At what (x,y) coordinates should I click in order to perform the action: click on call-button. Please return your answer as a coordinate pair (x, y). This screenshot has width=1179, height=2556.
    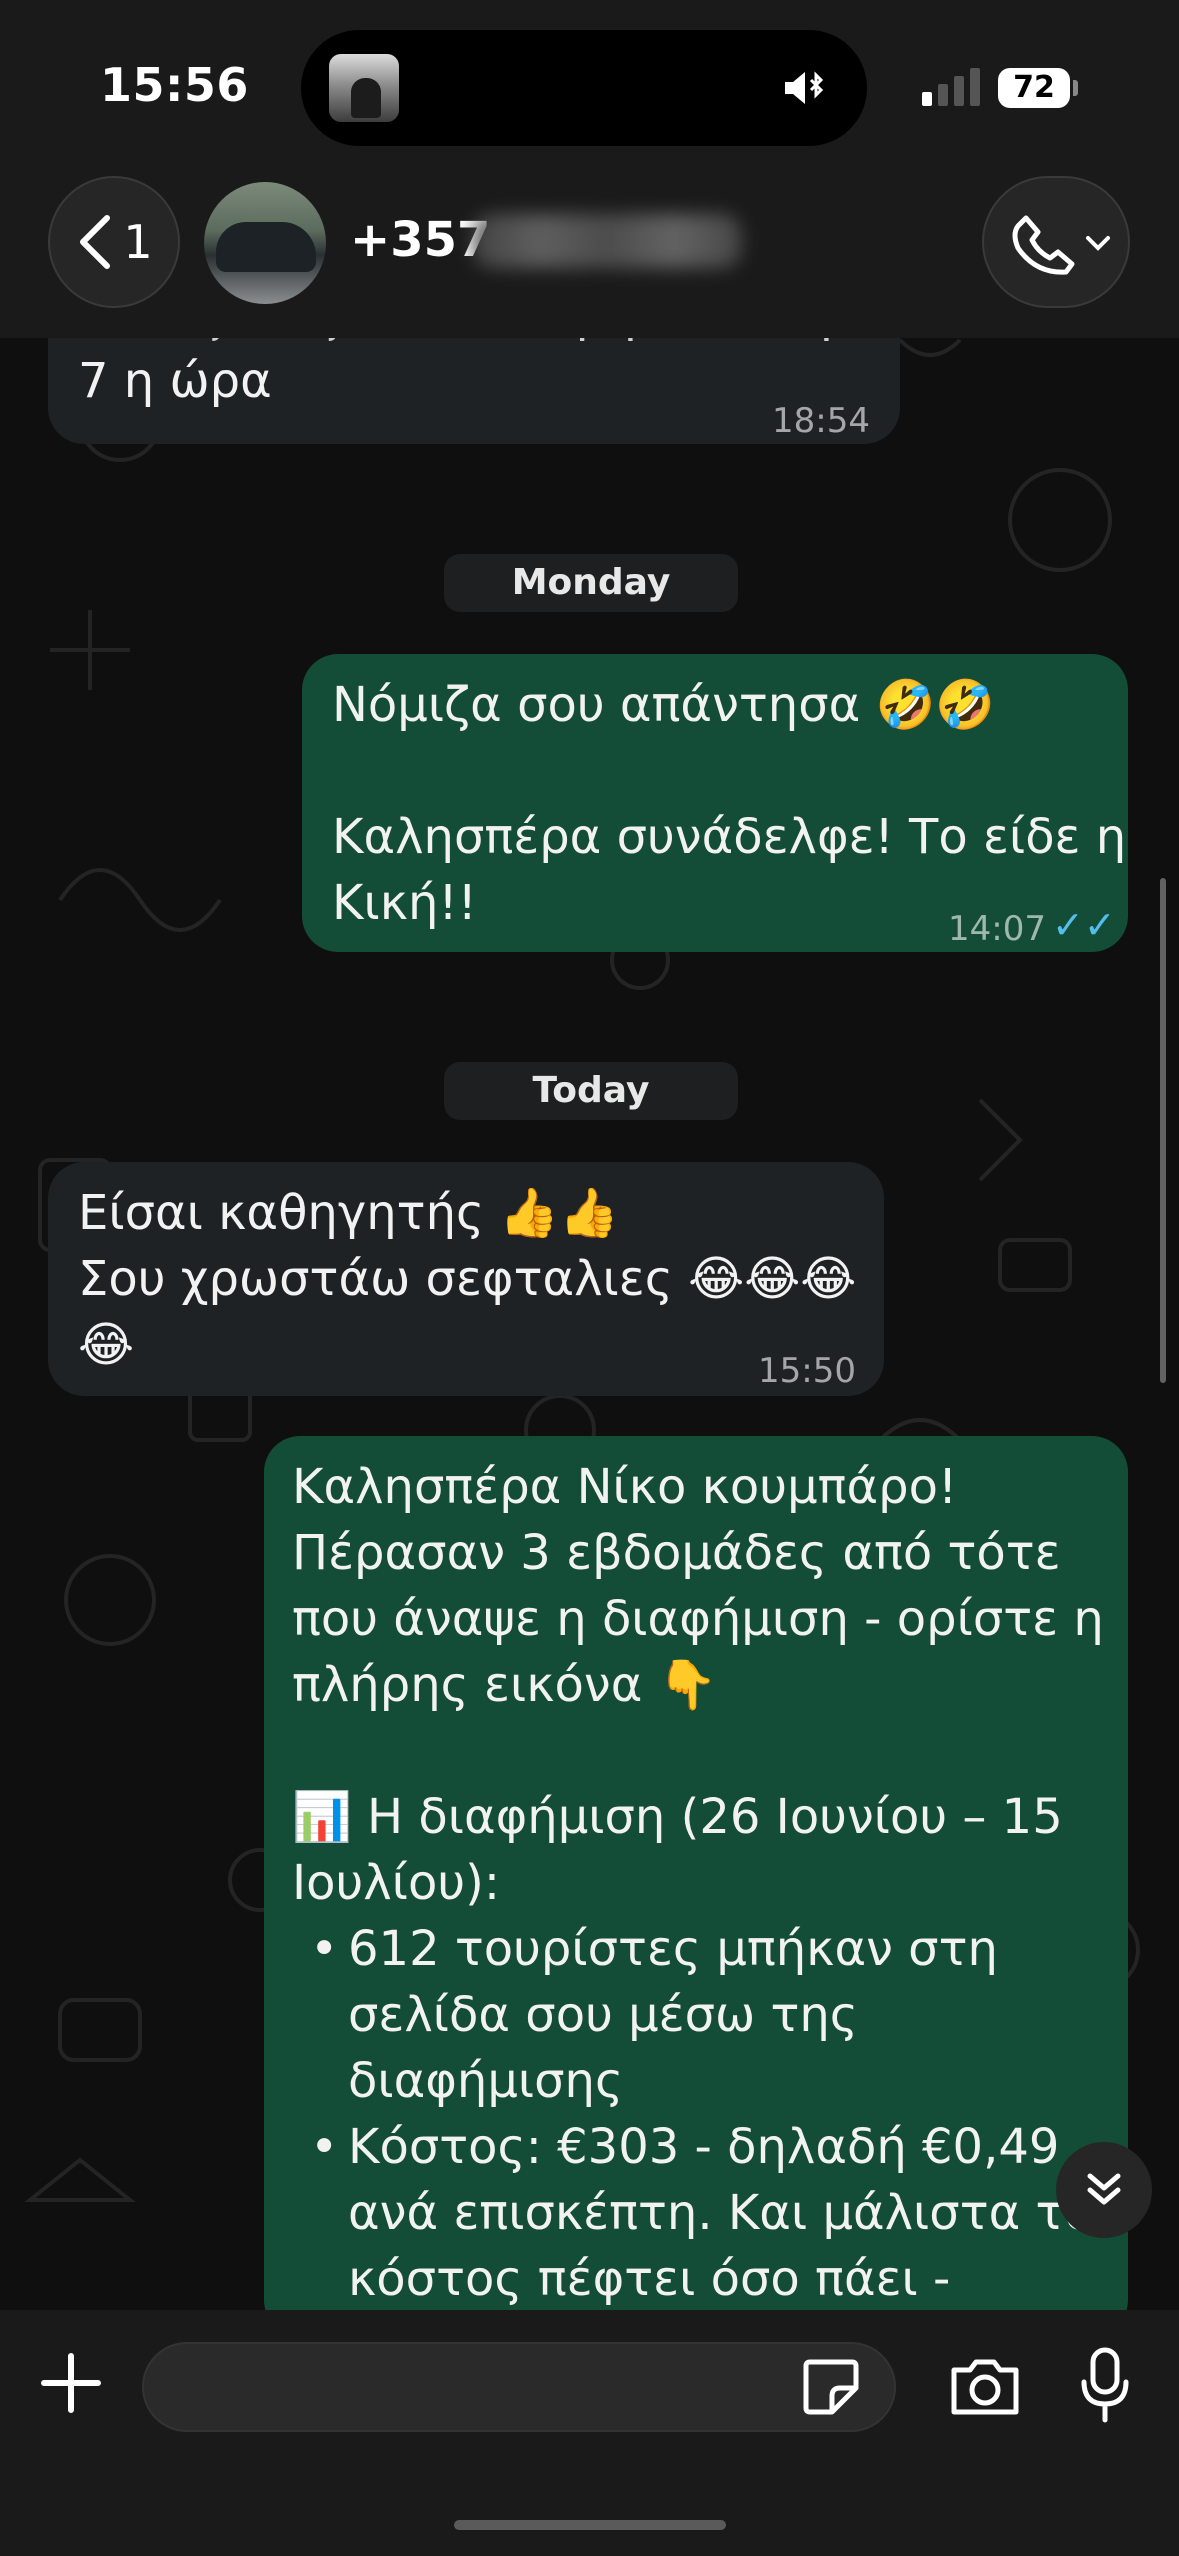
    Looking at the image, I should click on (1056, 242).